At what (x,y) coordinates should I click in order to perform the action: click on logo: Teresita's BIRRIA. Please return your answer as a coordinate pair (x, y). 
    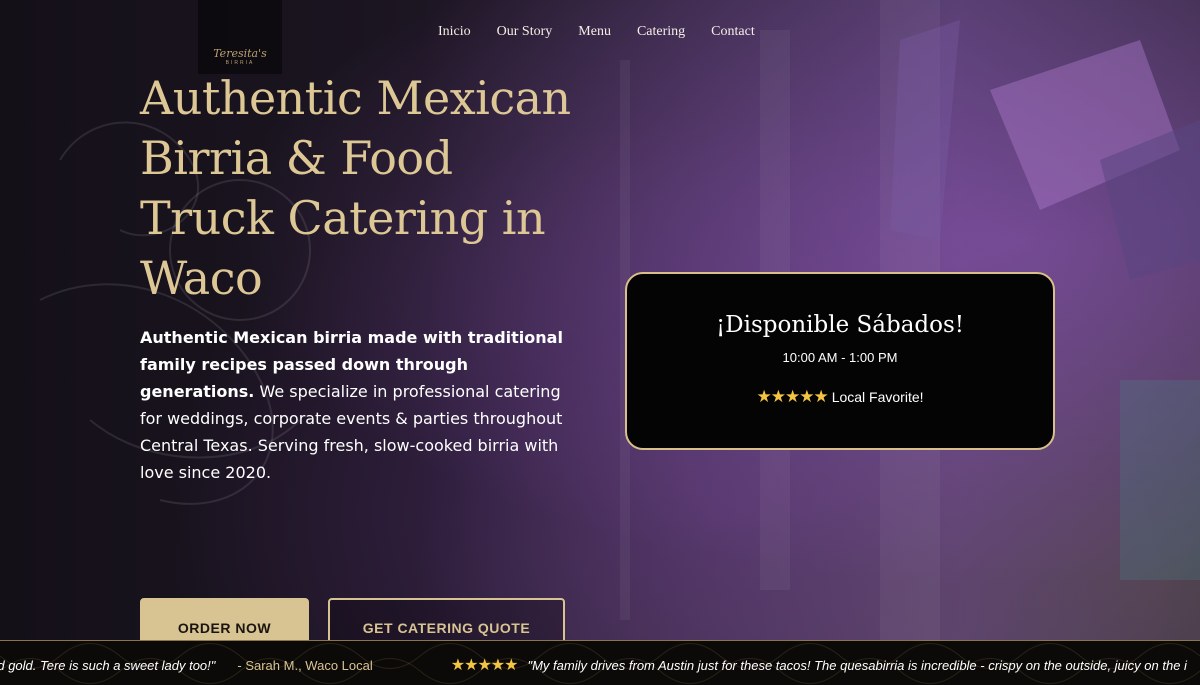
    Looking at the image, I should click on (240, 37).